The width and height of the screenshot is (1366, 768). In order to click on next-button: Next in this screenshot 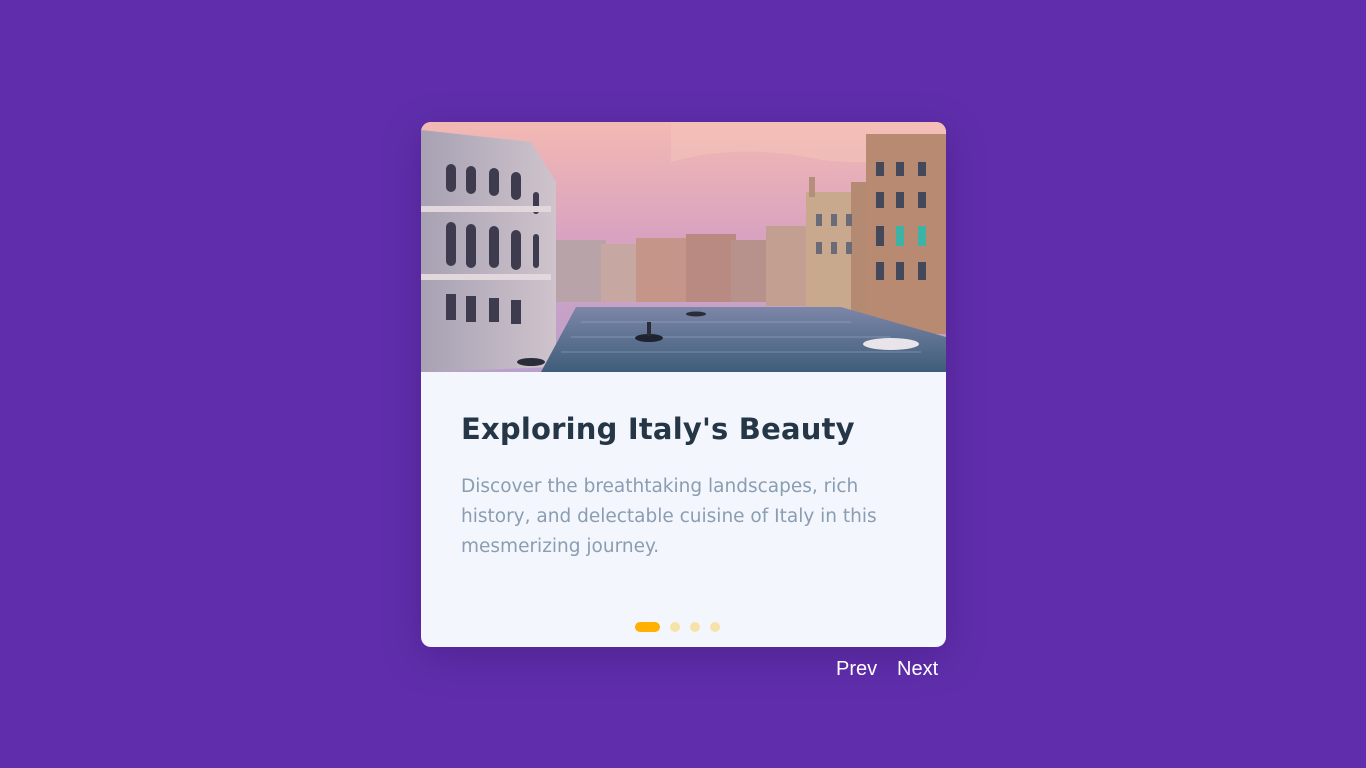, I will do `click(917, 669)`.